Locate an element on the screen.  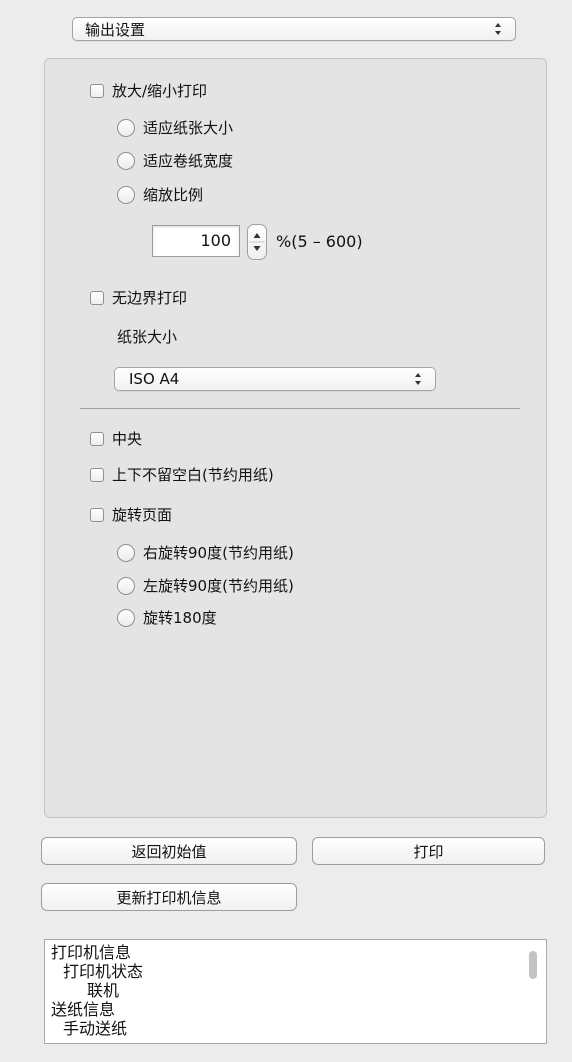
section-select: 输出设置 is located at coordinates (294, 29).